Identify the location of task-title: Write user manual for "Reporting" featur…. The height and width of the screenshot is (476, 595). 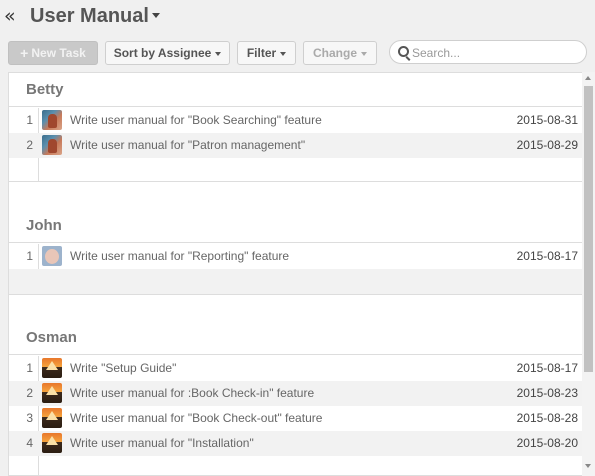
(179, 256).